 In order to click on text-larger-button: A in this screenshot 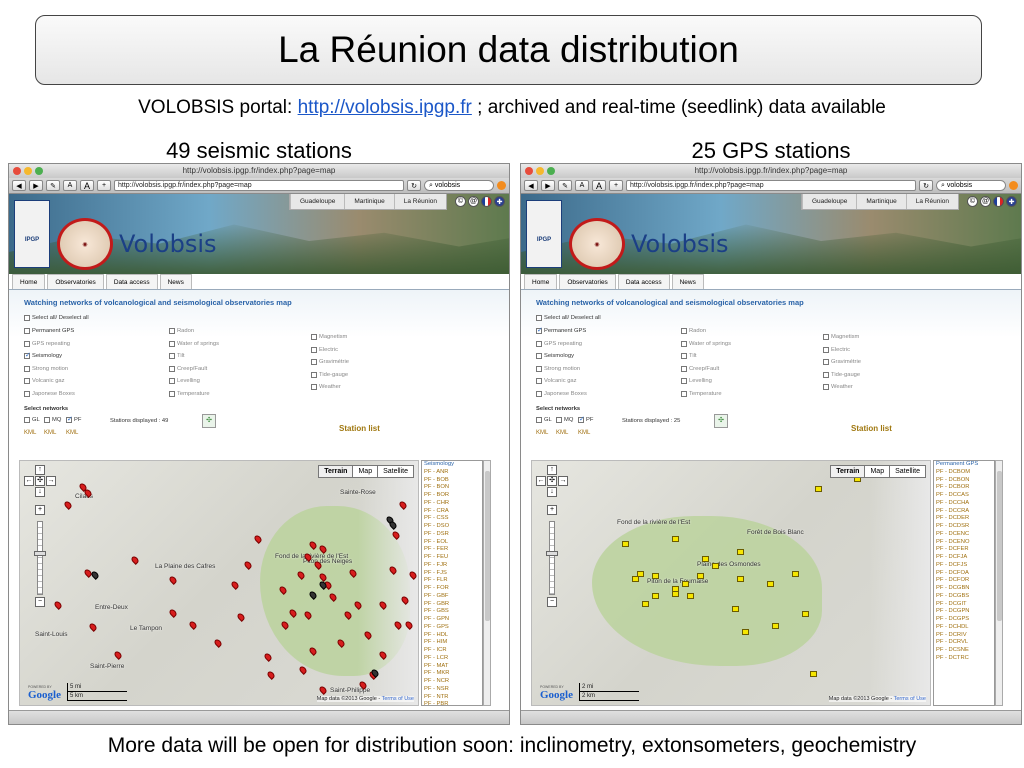, I will do `click(87, 185)`.